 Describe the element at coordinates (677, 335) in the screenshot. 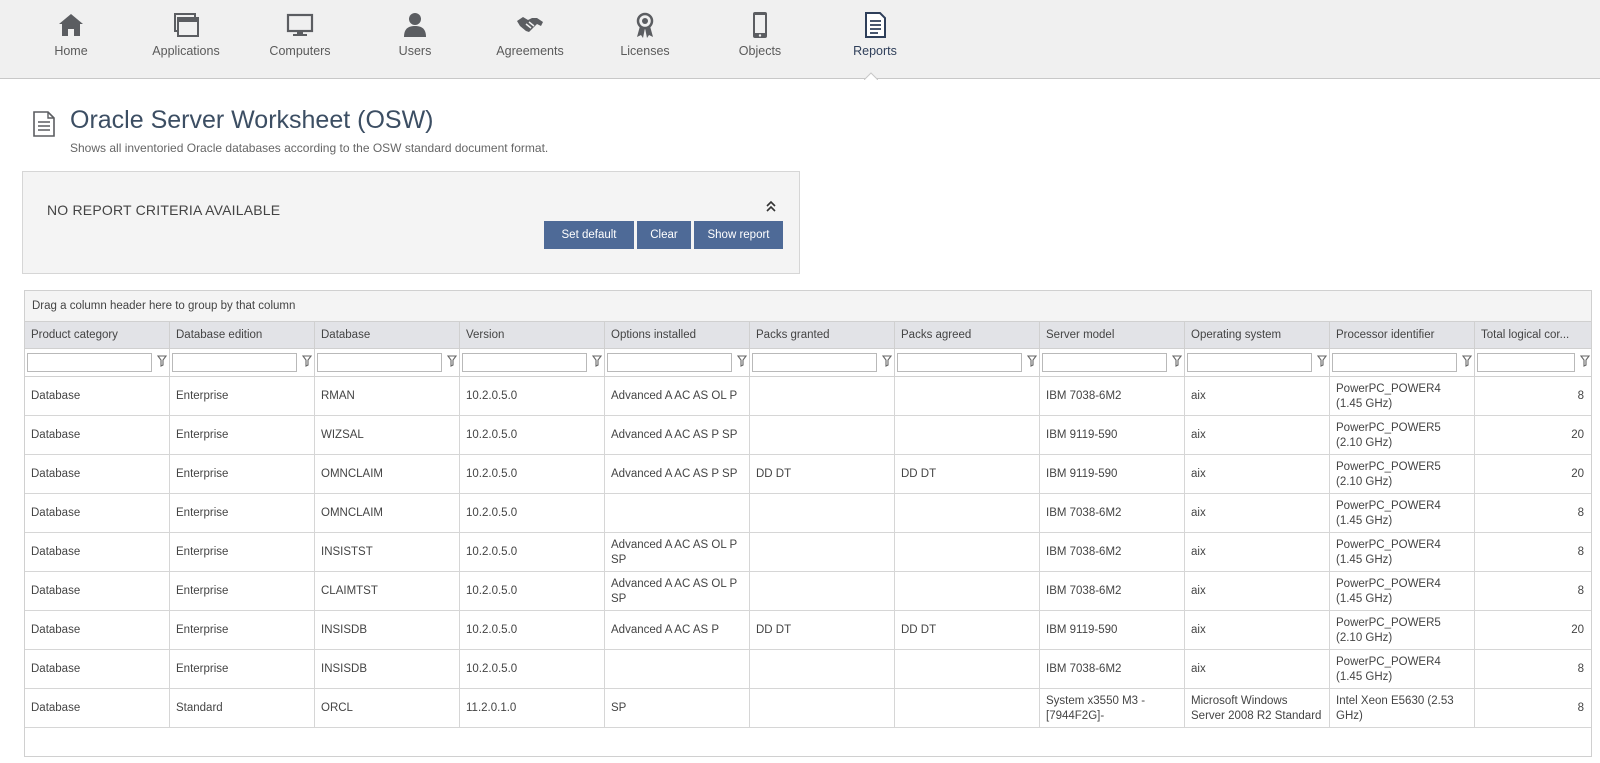

I see `column-header: Options installed` at that location.